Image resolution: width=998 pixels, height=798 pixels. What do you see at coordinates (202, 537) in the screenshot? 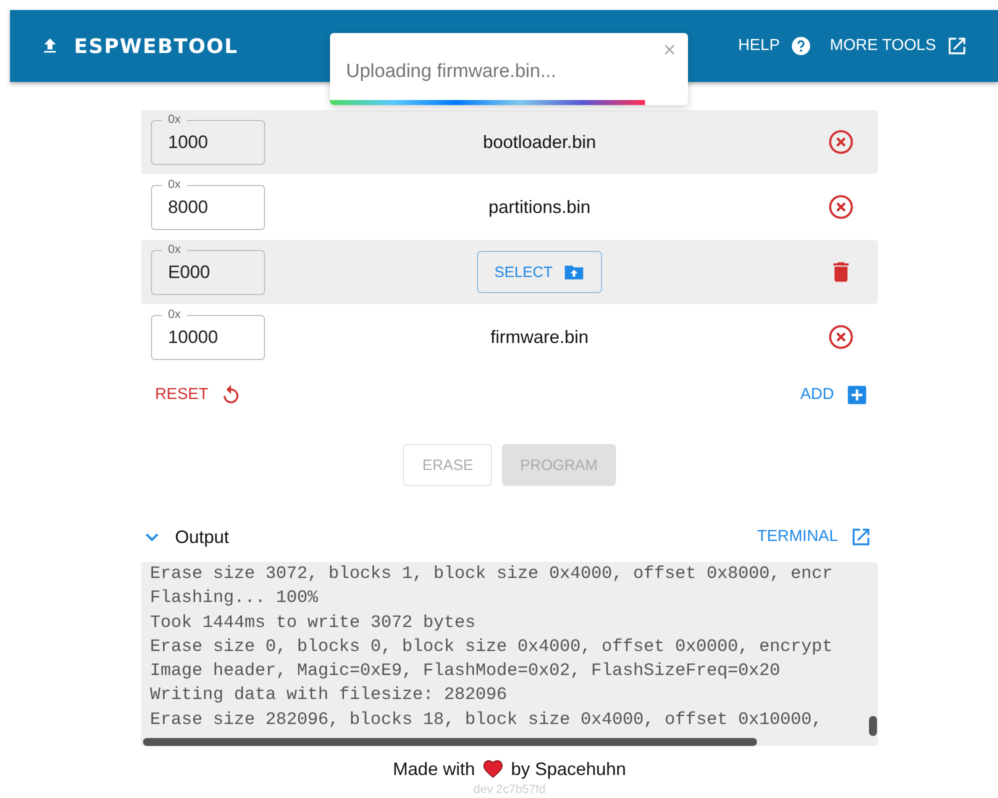
I see `output-title: Output` at bounding box center [202, 537].